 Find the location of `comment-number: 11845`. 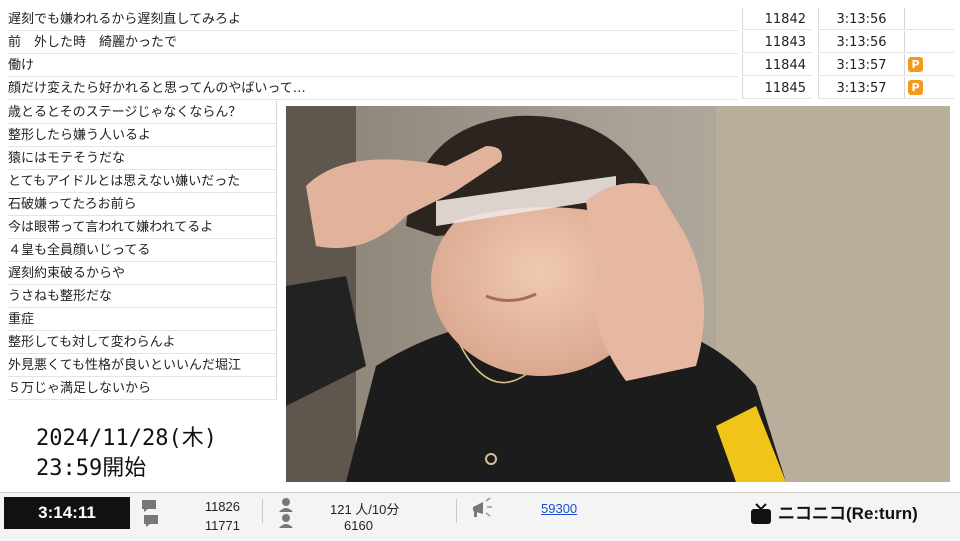

comment-number: 11845 is located at coordinates (777, 88).